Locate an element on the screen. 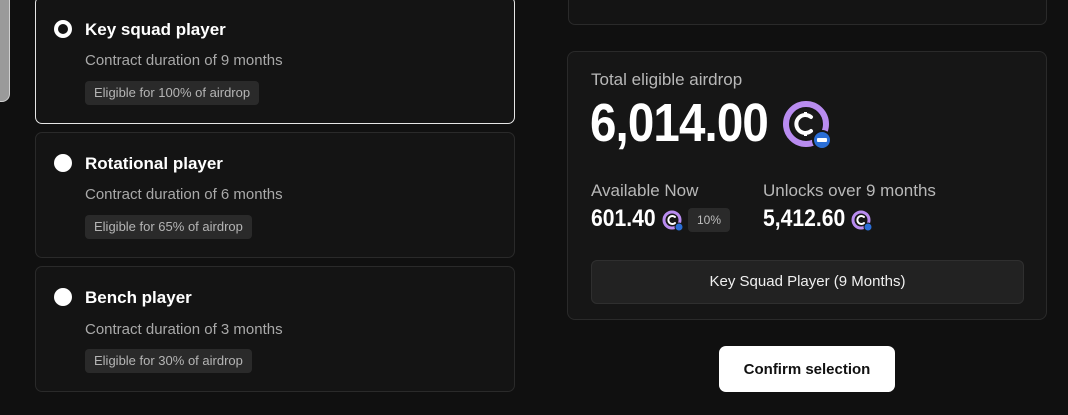  radio-selected-icon is located at coordinates (63, 29).